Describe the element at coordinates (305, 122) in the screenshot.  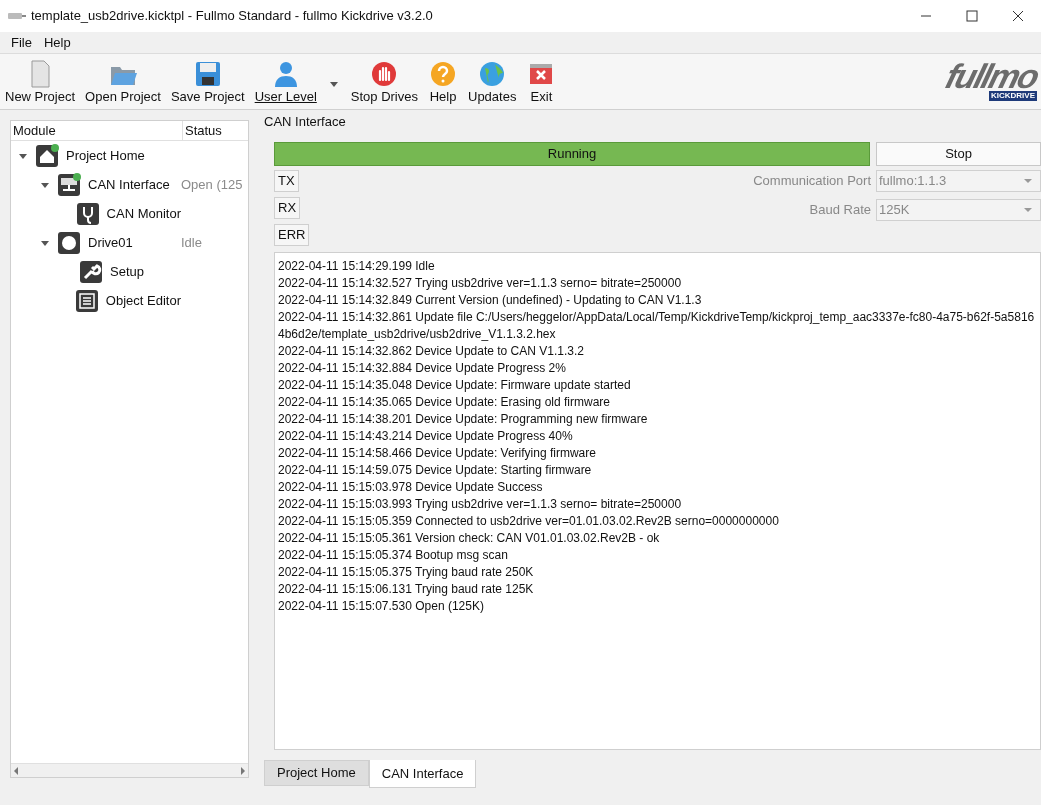
I see `panel-title: CAN Interface` at that location.